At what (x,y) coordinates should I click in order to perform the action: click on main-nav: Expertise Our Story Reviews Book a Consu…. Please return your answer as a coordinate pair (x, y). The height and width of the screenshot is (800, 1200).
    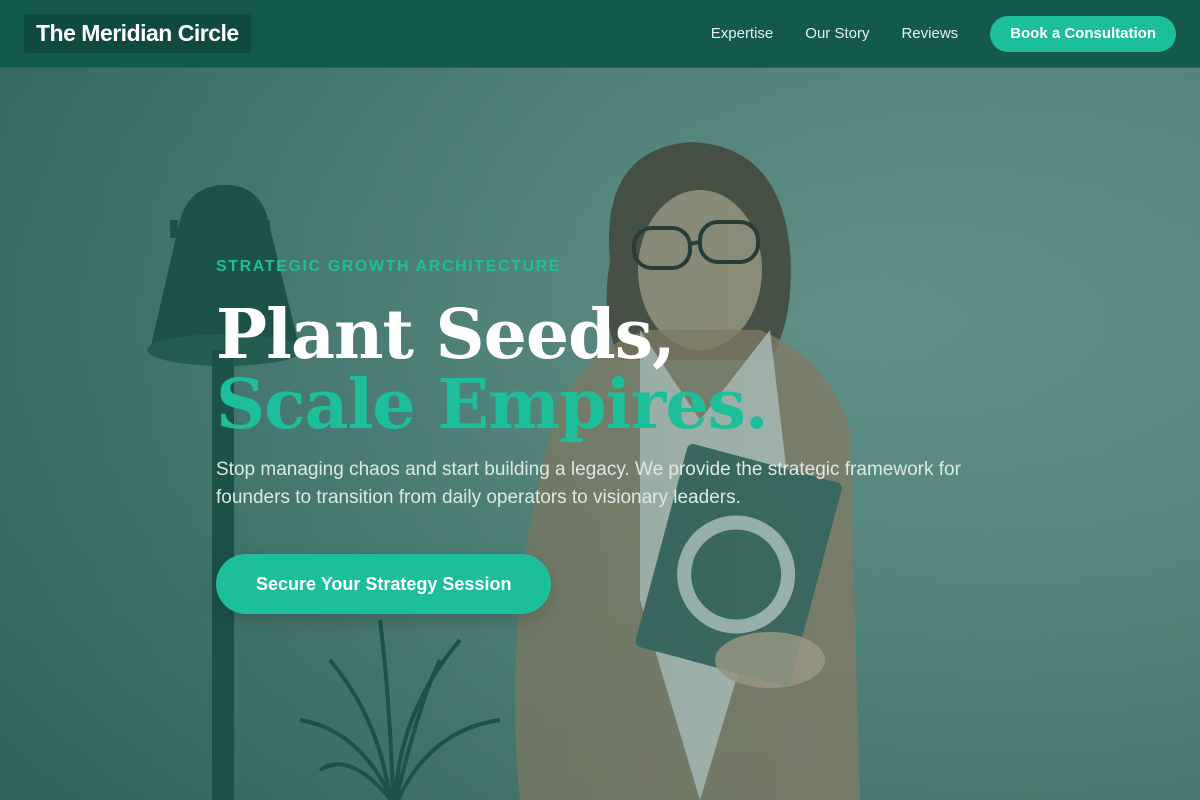
    Looking at the image, I should click on (943, 33).